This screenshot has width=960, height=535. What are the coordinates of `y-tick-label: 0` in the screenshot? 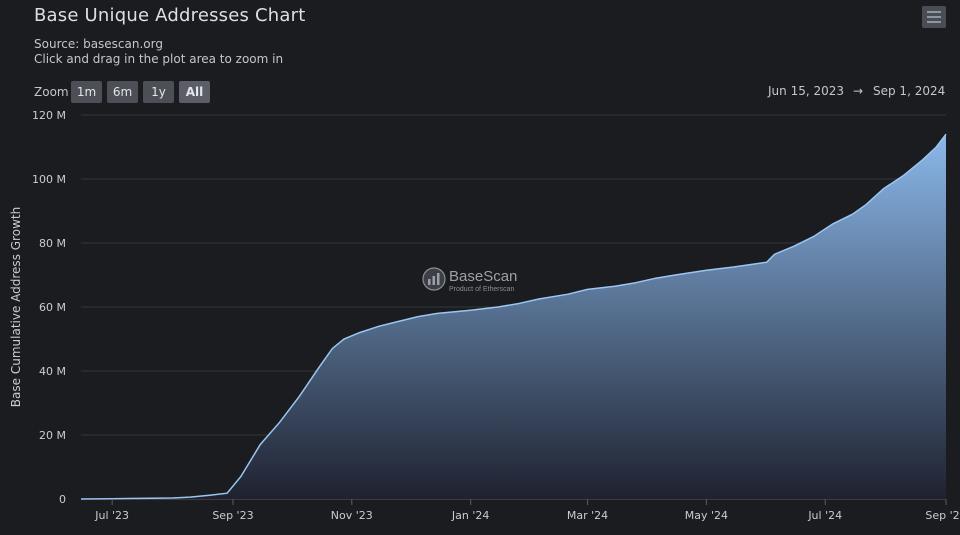 It's located at (62, 499).